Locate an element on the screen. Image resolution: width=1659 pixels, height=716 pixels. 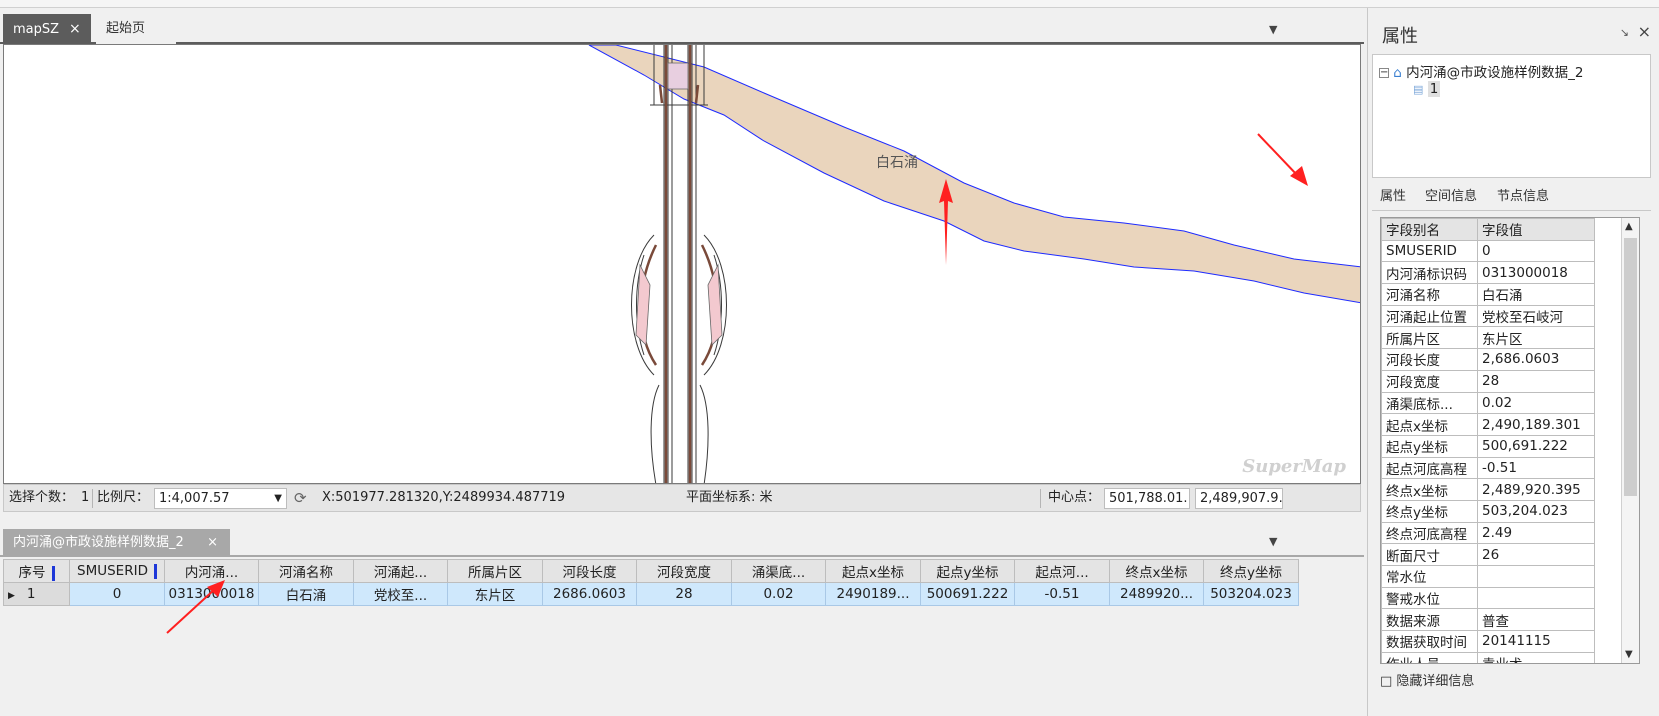
property-row: 河段宽度 28 is located at coordinates (1488, 381).